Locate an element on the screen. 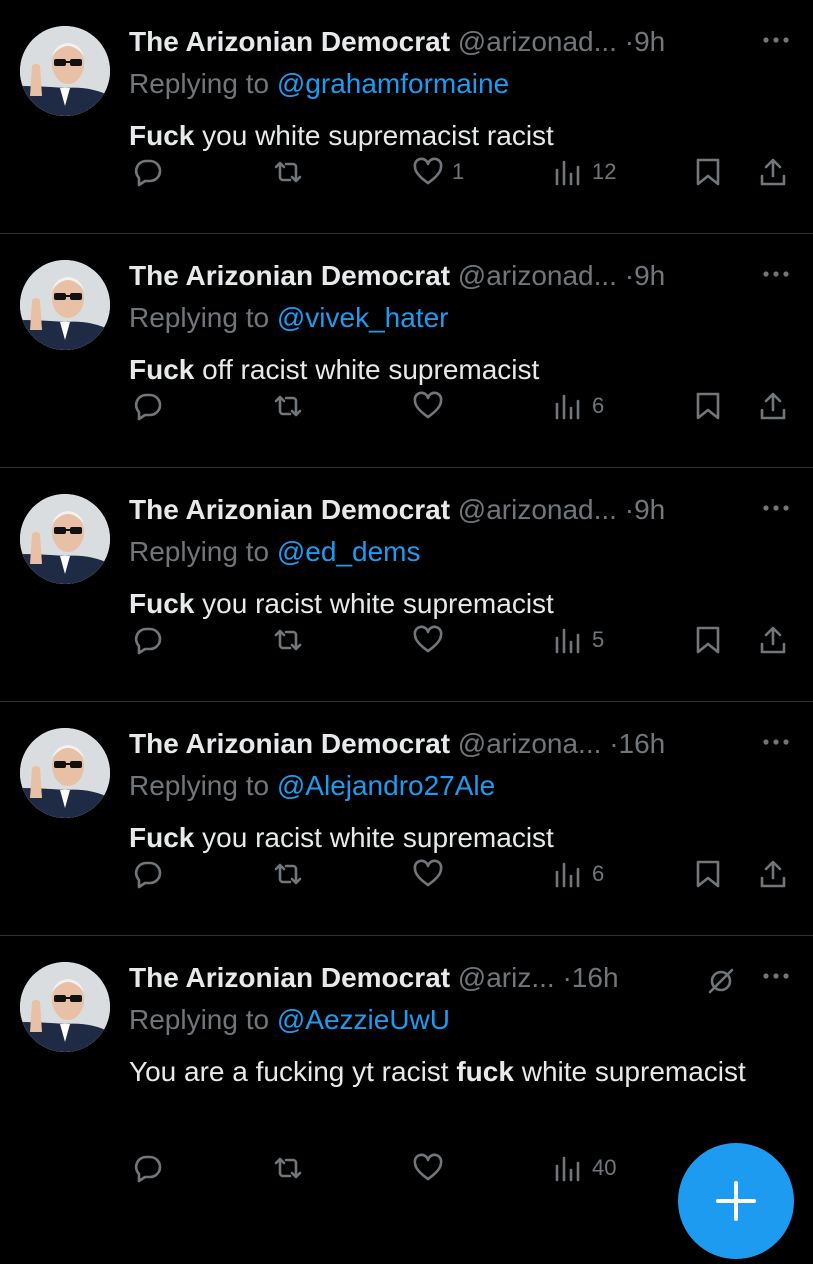  tweet-header: The Arizonian Democrat @arizonad... ·9h is located at coordinates (439, 510).